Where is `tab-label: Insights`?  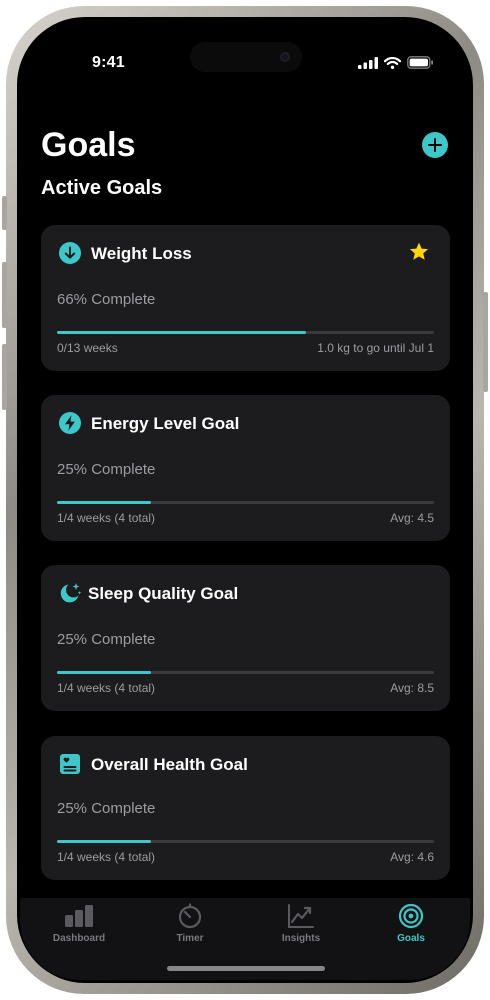
tab-label: Insights is located at coordinates (301, 938).